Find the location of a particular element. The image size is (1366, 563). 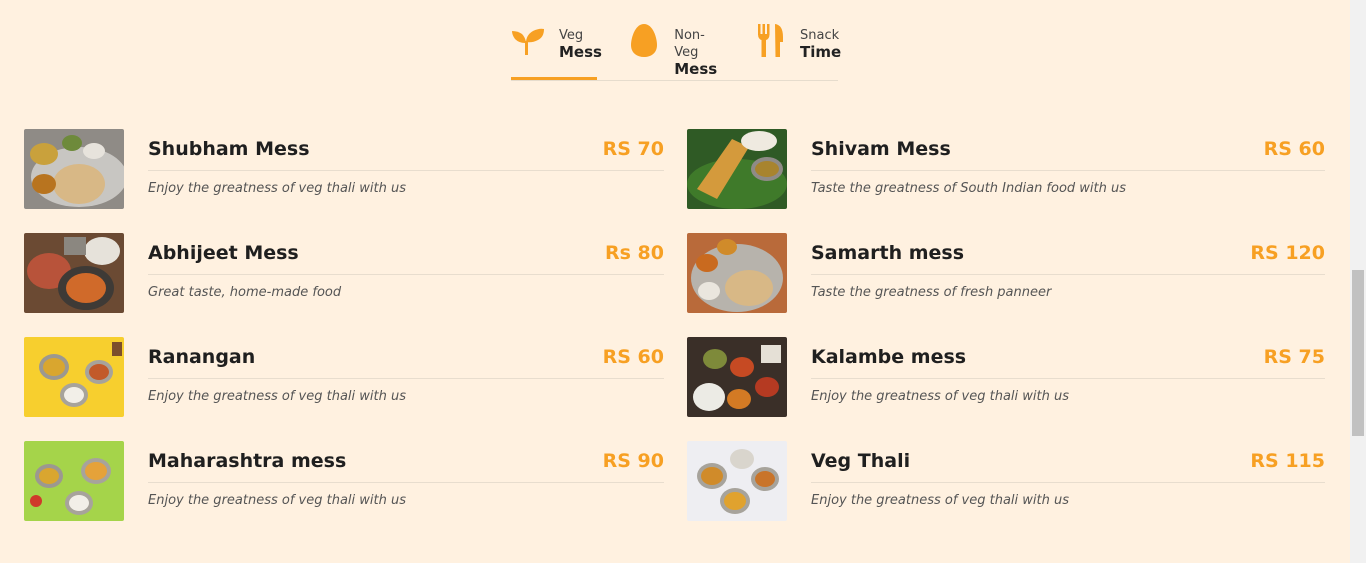

mess-name: Veg Thali is located at coordinates (861, 461).